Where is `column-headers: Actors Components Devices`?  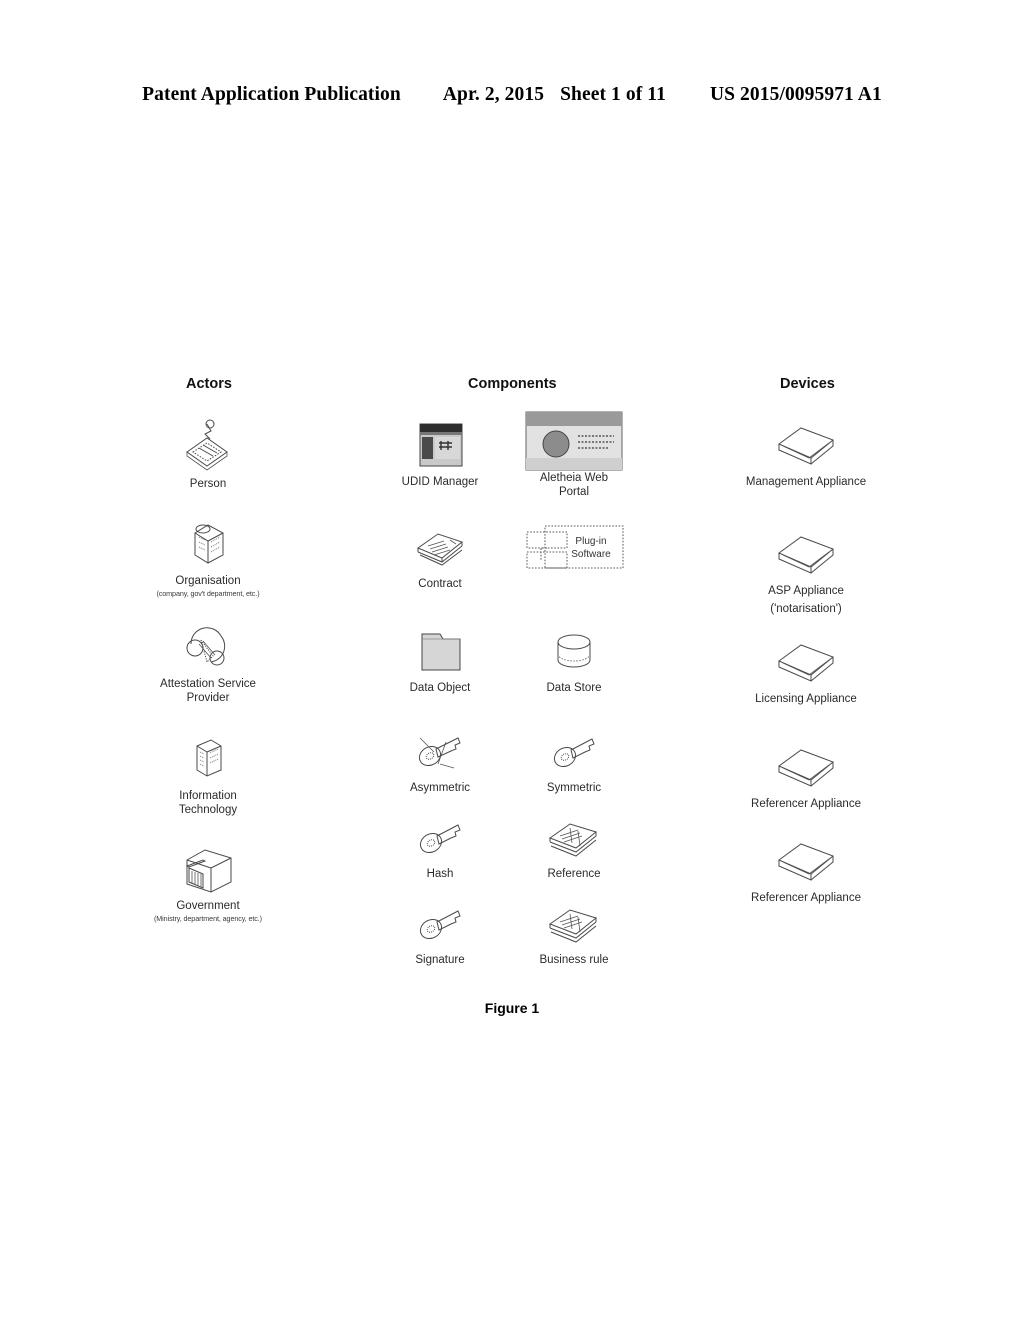 column-headers: Actors Components Devices is located at coordinates (512, 376).